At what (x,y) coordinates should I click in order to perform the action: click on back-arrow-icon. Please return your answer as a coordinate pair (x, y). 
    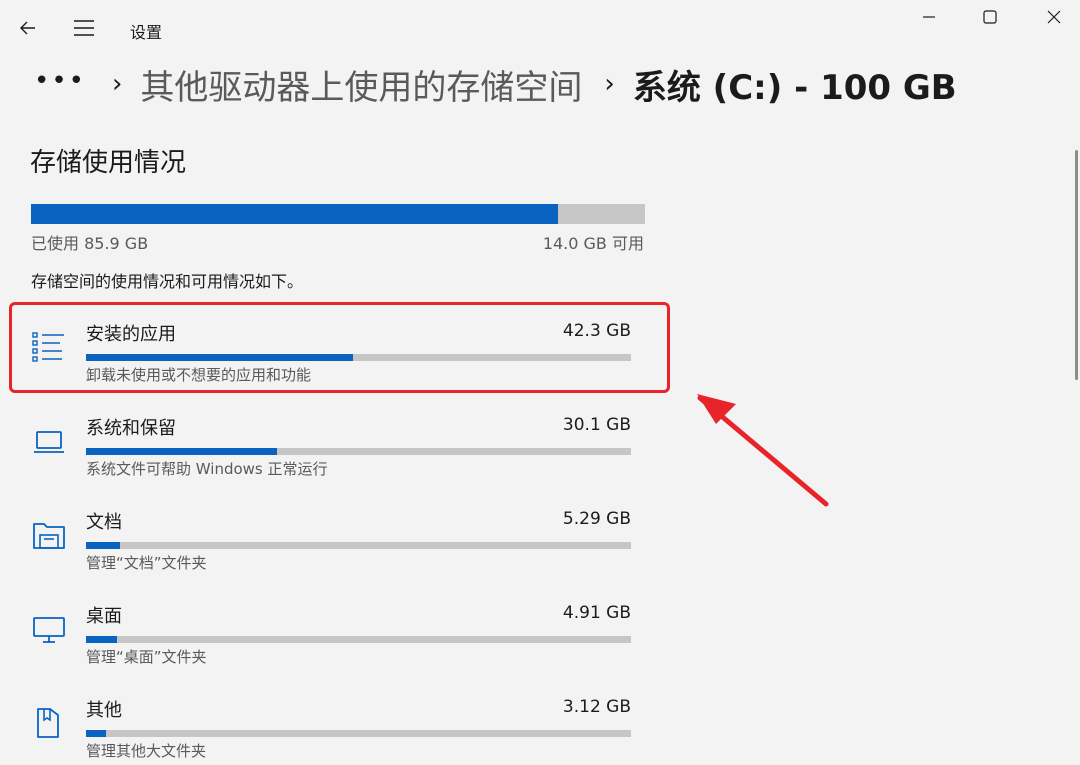
    Looking at the image, I should click on (27, 28).